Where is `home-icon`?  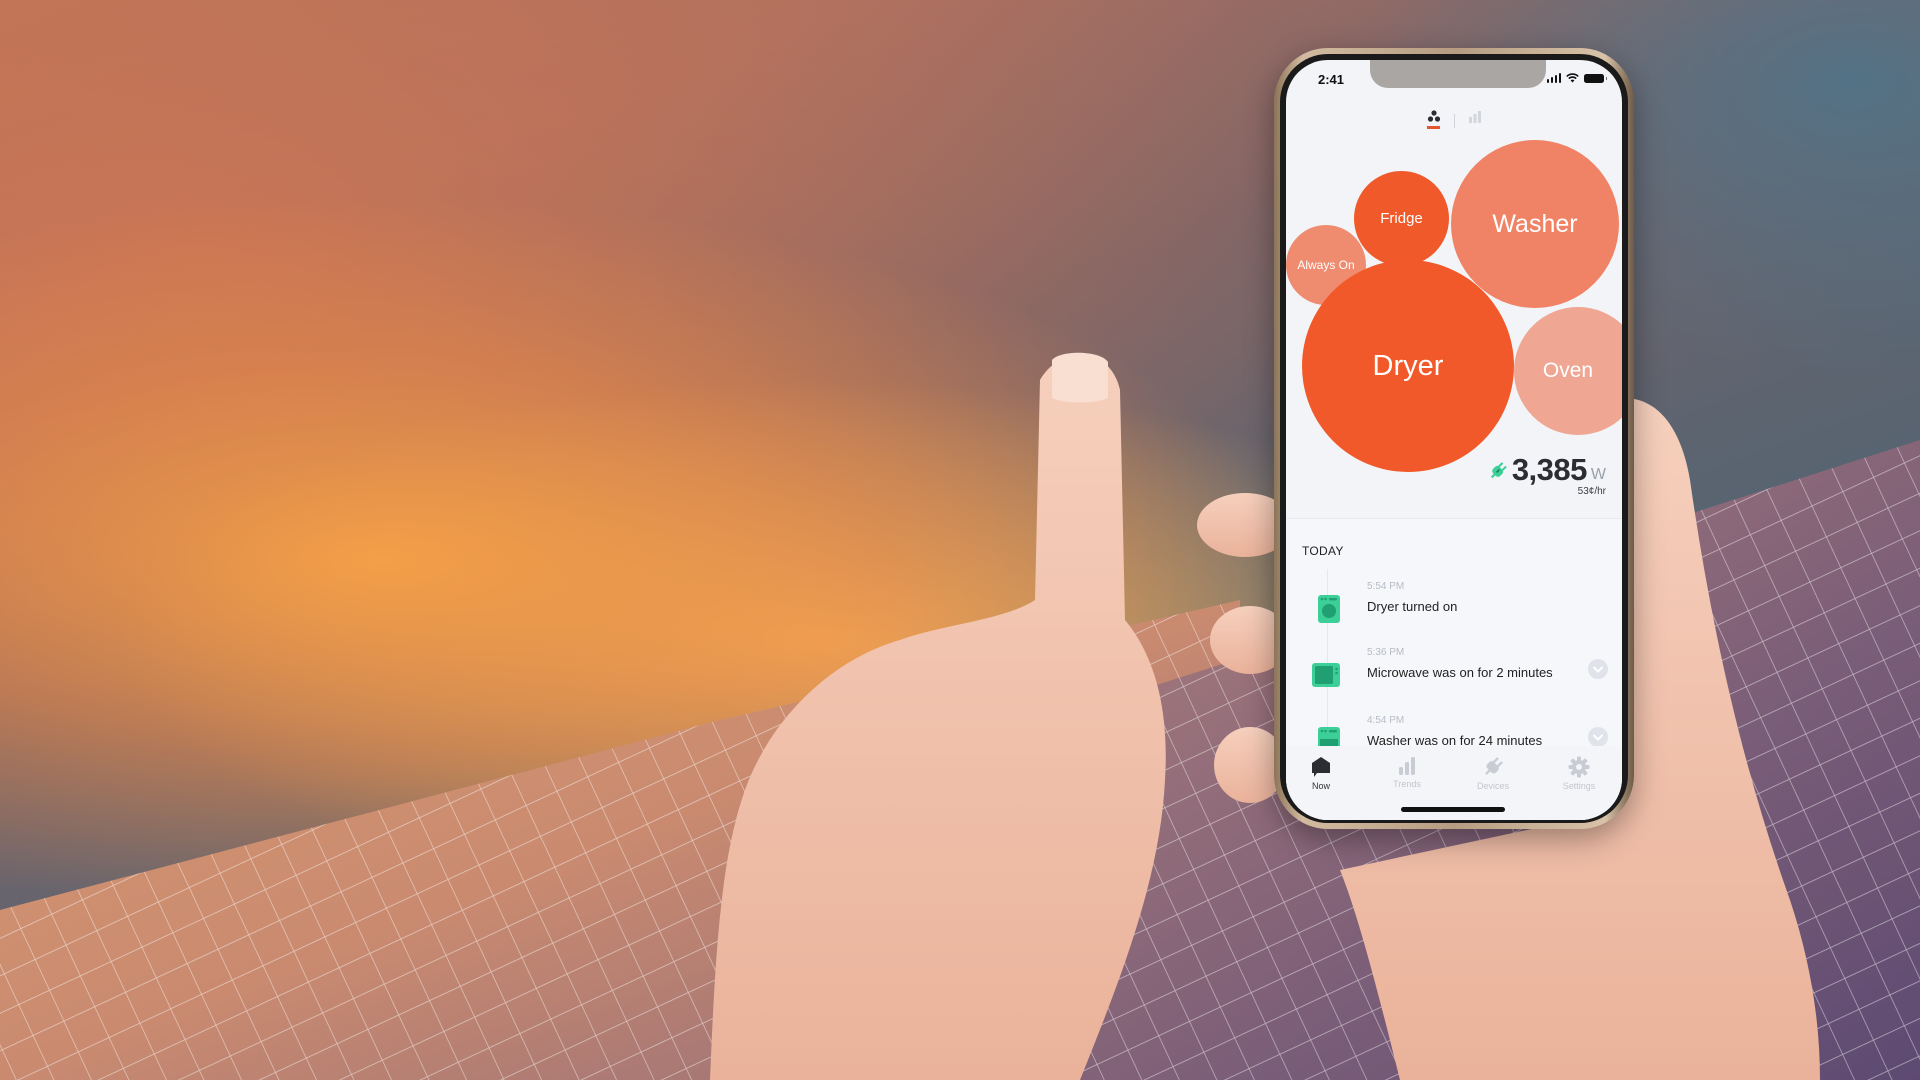 home-icon is located at coordinates (1321, 767).